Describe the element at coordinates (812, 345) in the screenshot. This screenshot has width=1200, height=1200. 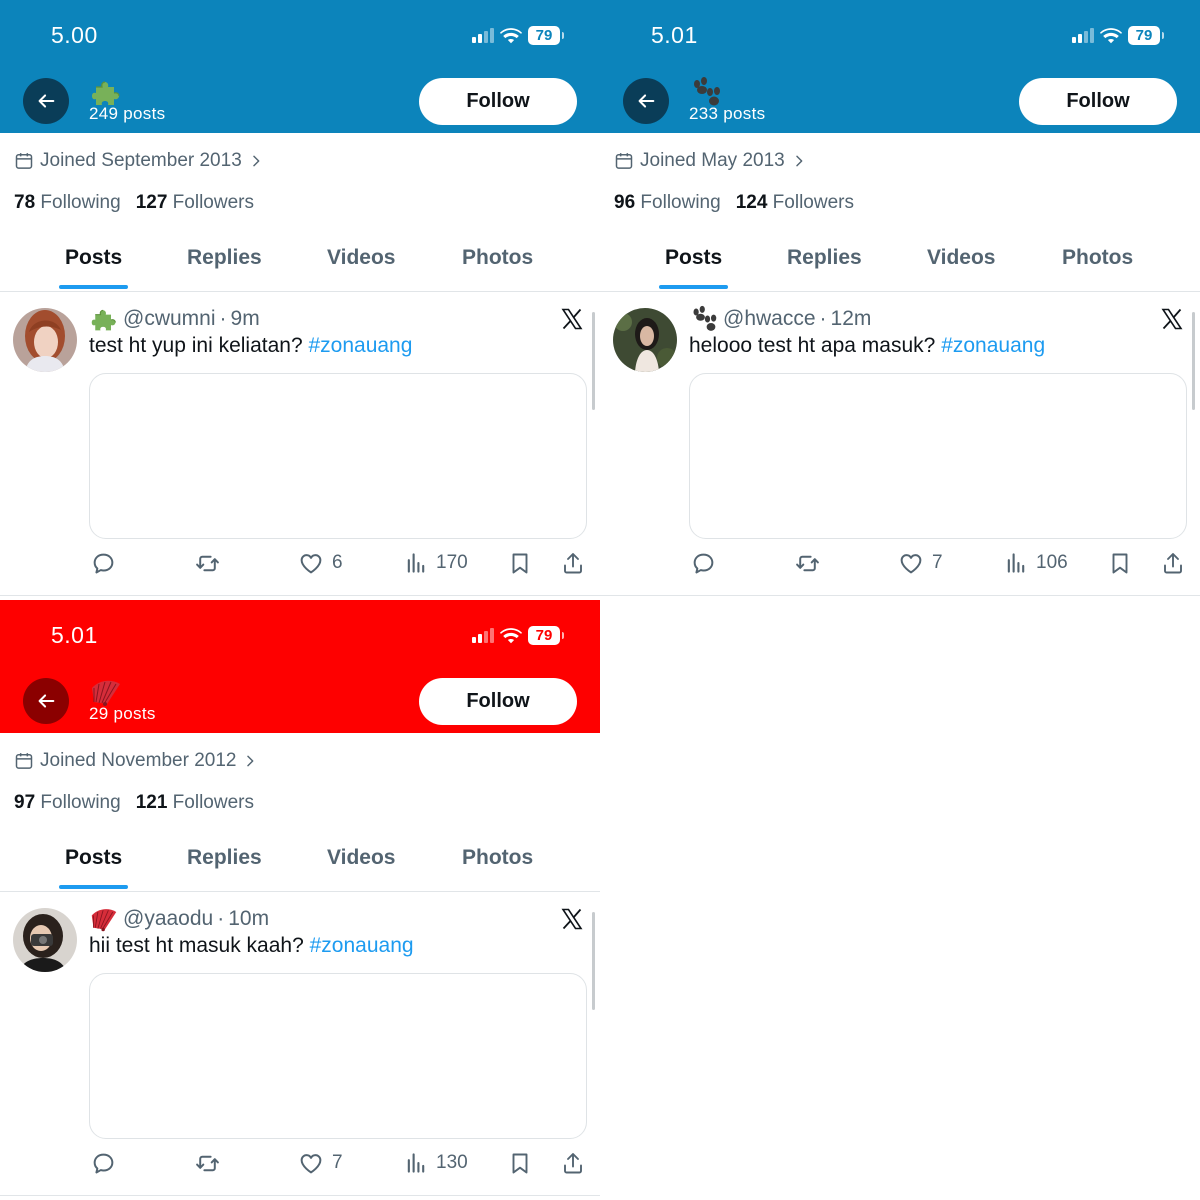
I see `tweet-body: helooo test ht apa masuk?` at that location.